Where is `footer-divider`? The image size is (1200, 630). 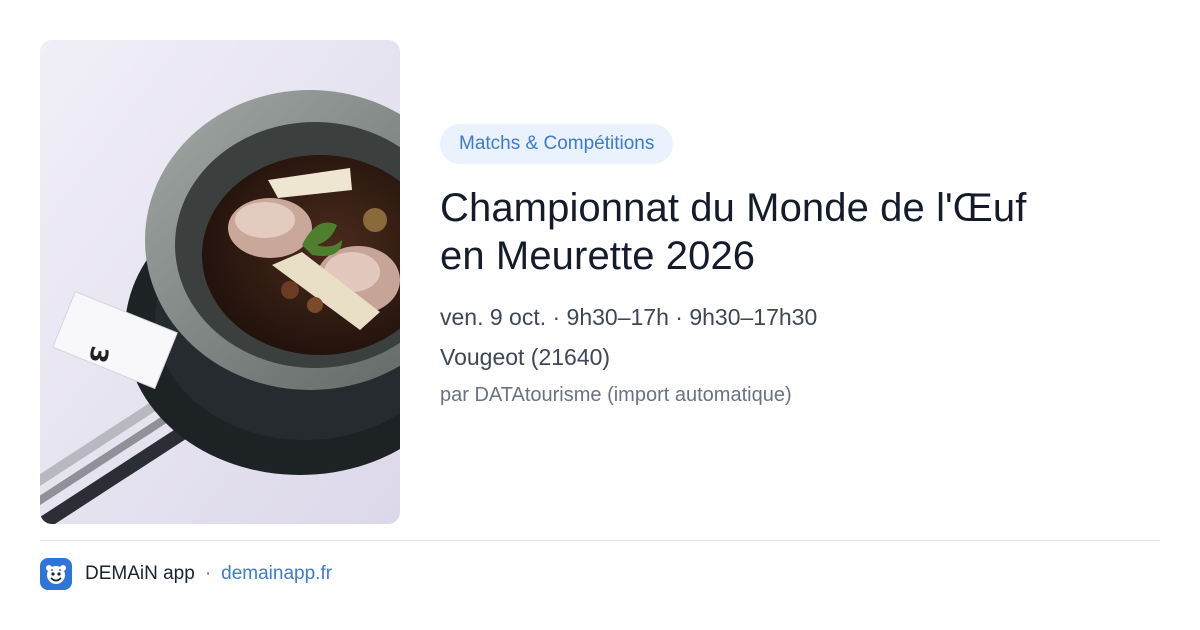 footer-divider is located at coordinates (600, 540).